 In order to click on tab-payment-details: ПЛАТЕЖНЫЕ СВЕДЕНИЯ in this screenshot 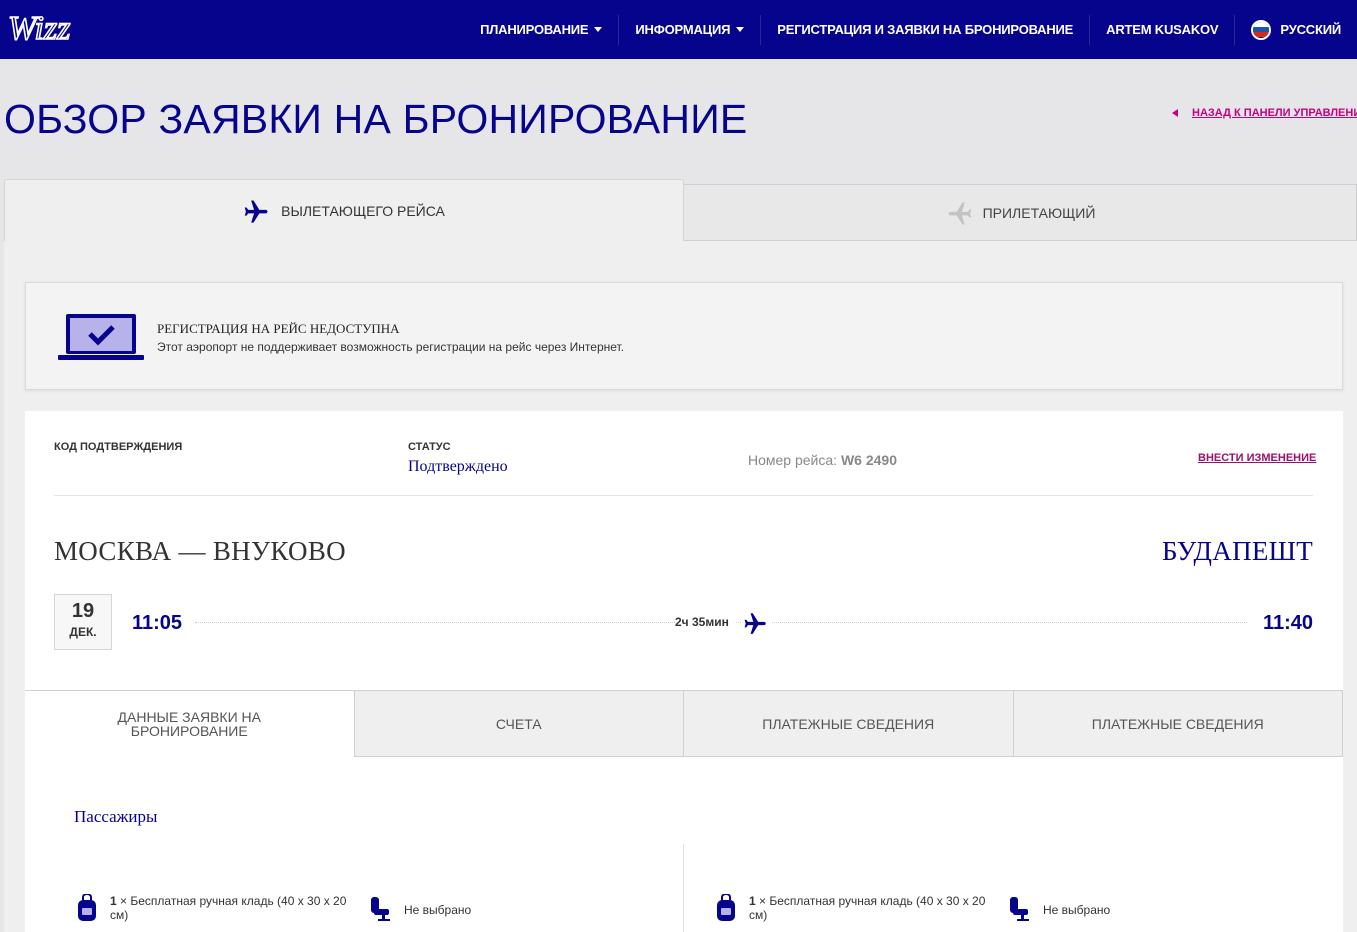, I will do `click(849, 723)`.